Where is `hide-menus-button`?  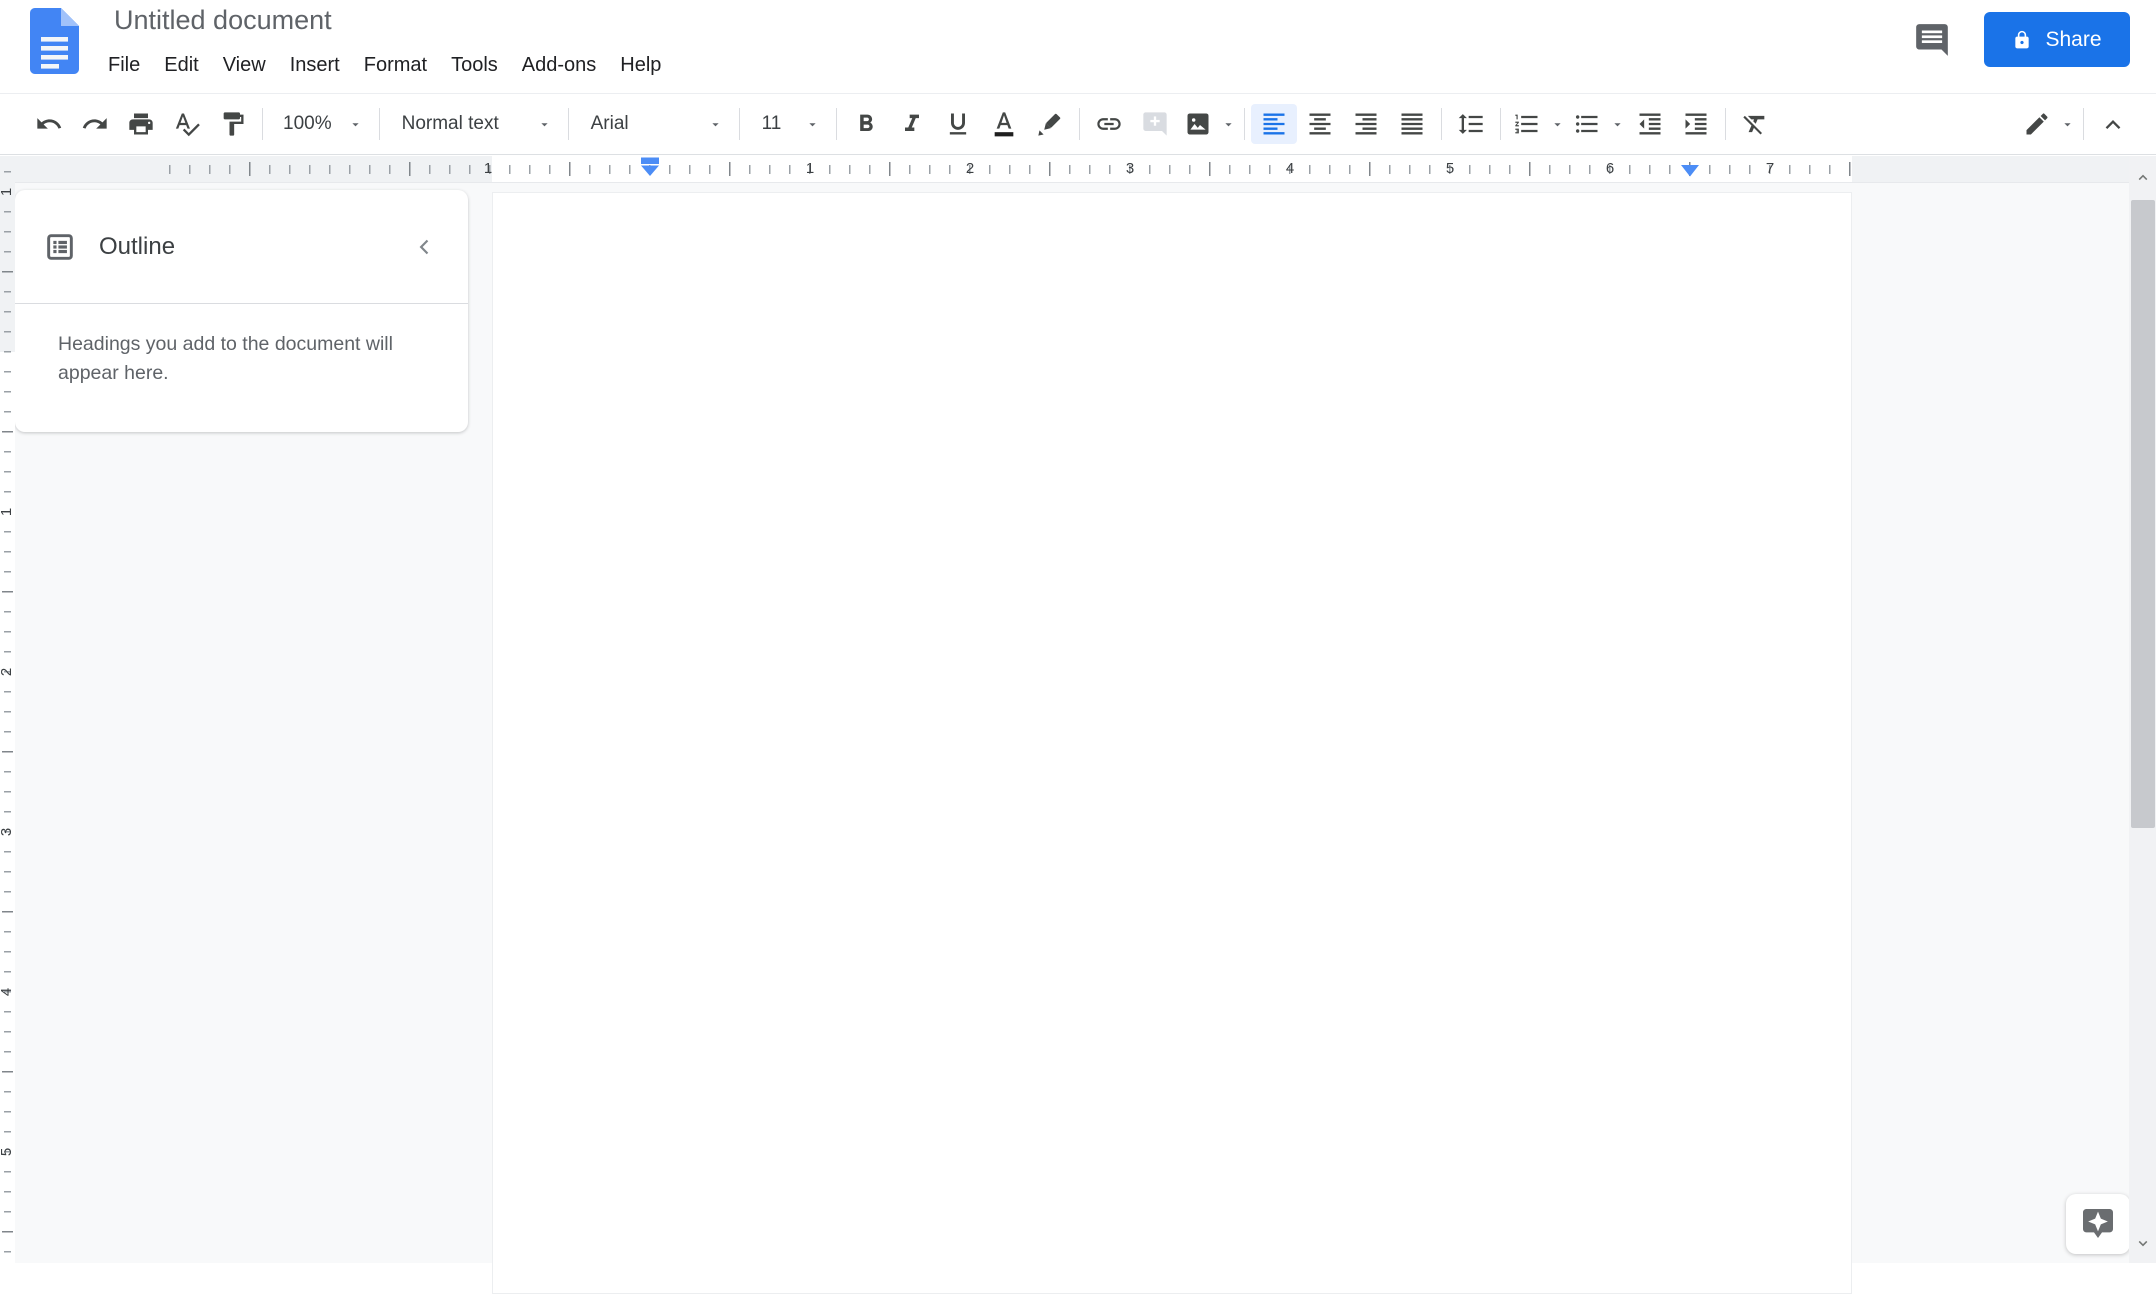
hide-menus-button is located at coordinates (2113, 124).